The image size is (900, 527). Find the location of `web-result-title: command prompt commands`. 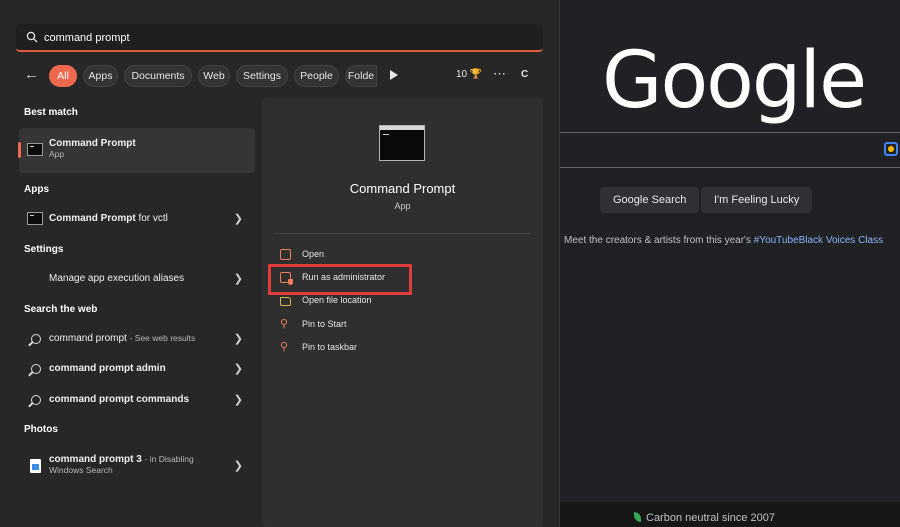

web-result-title: command prompt commands is located at coordinates (119, 399).